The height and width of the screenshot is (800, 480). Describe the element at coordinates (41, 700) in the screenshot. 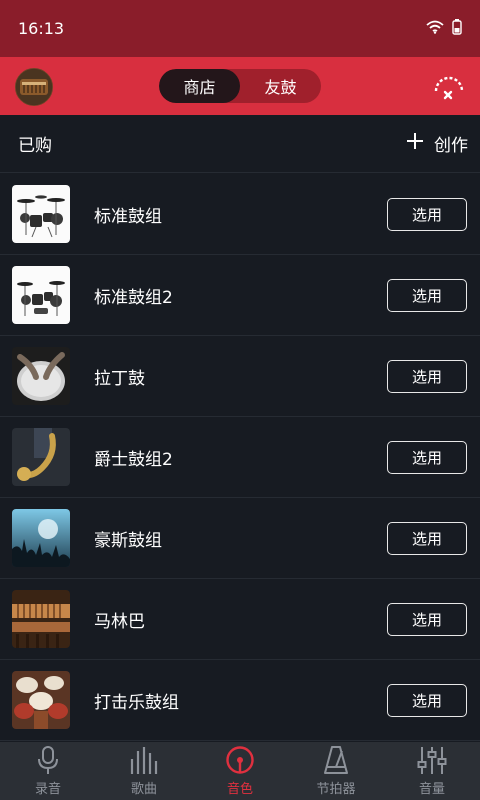

I see `percussion-thumbnail` at that location.